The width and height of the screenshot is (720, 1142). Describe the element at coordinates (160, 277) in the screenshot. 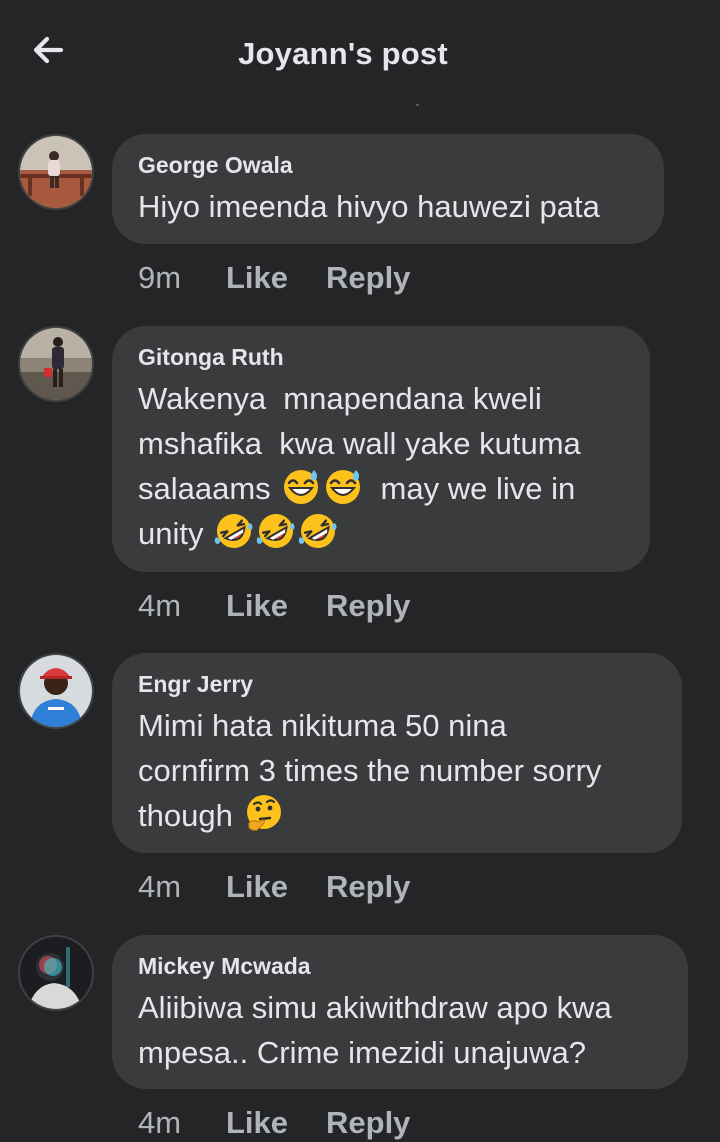

I see `comment-timestamp: 9m` at that location.